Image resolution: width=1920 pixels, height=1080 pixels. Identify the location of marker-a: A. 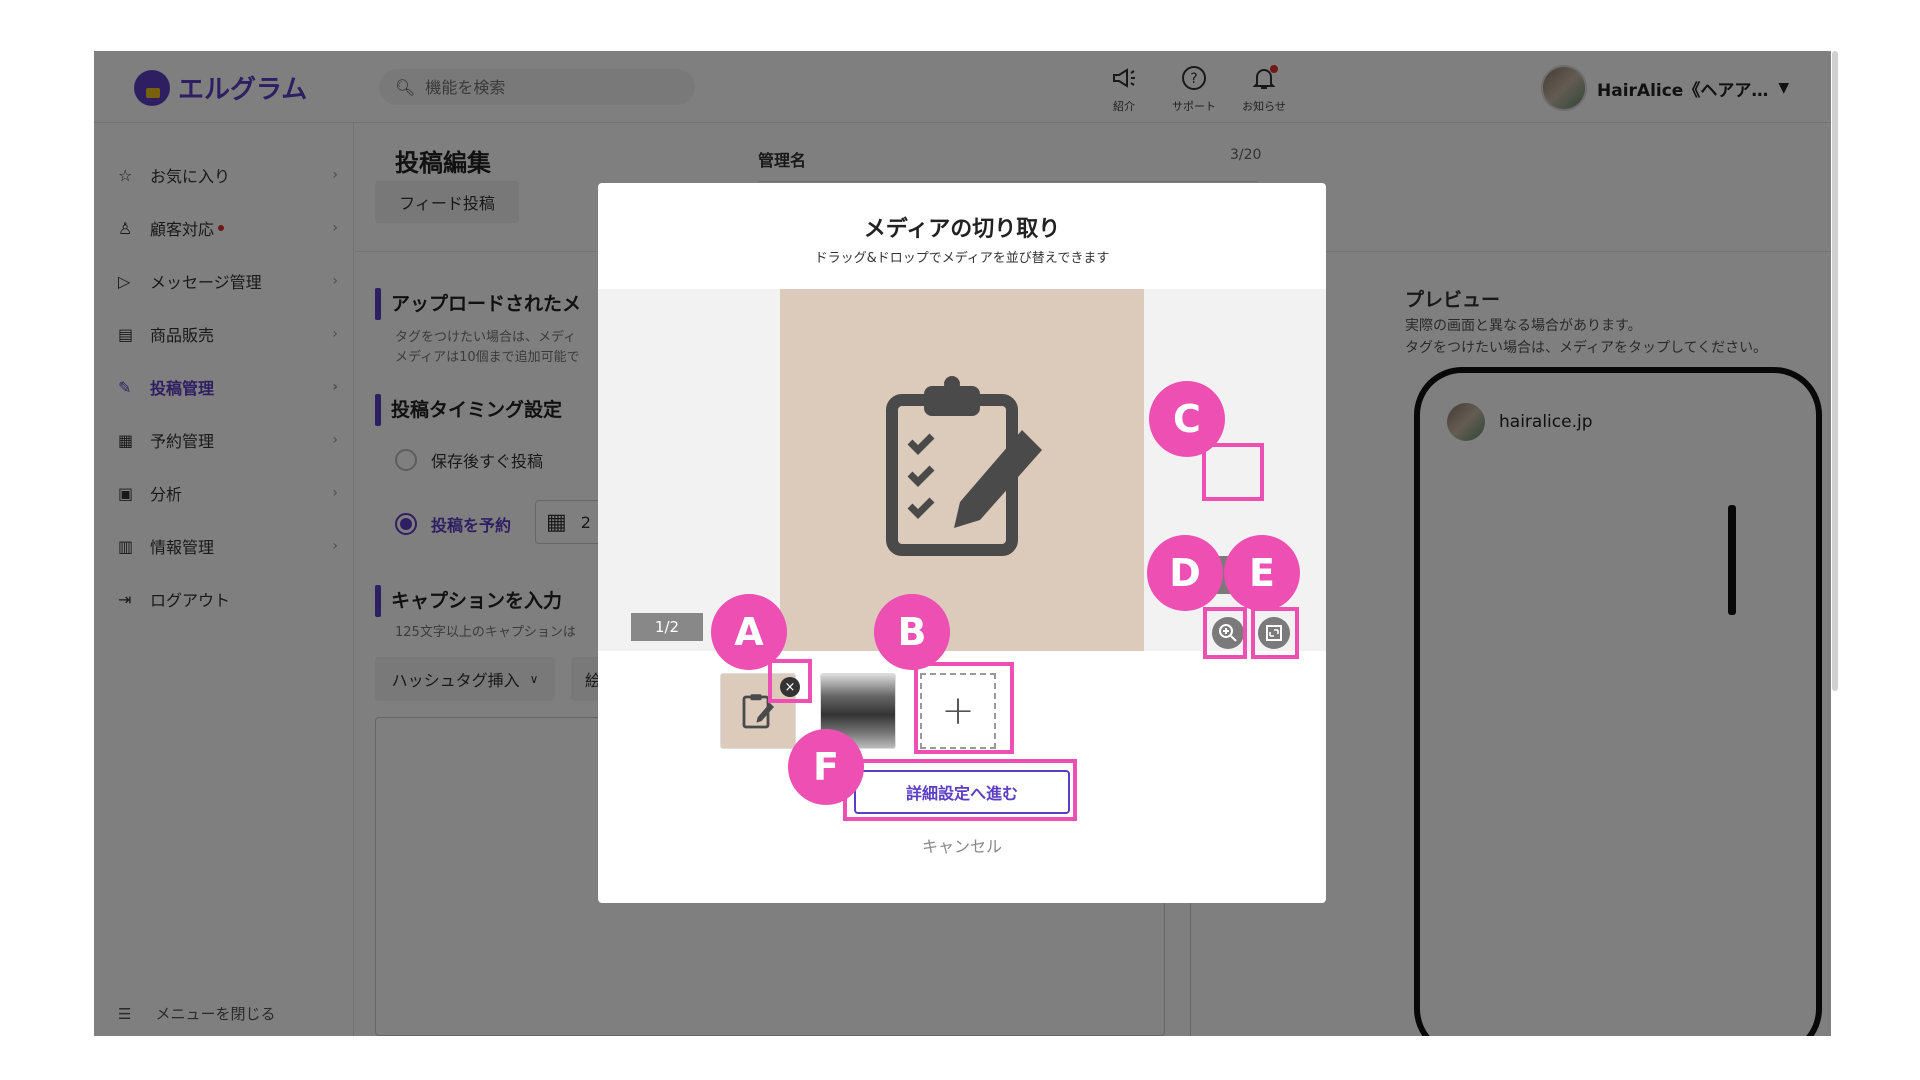
(749, 632).